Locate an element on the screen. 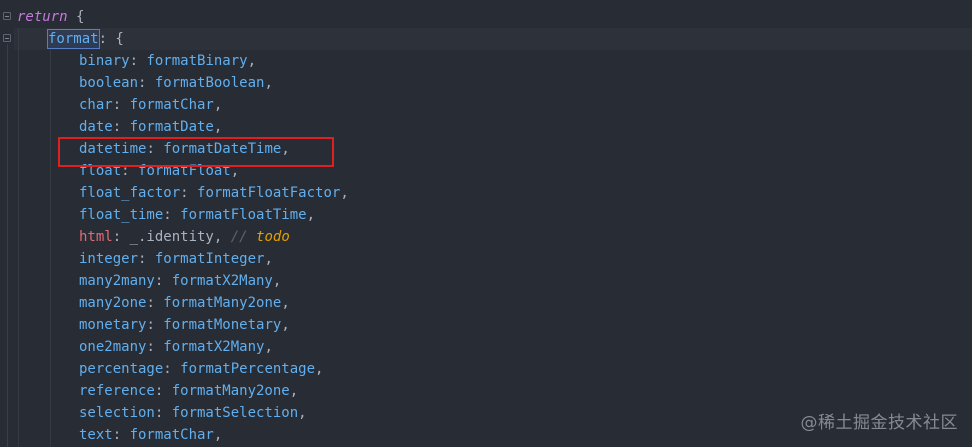  code-comment: // is located at coordinates (239, 237).